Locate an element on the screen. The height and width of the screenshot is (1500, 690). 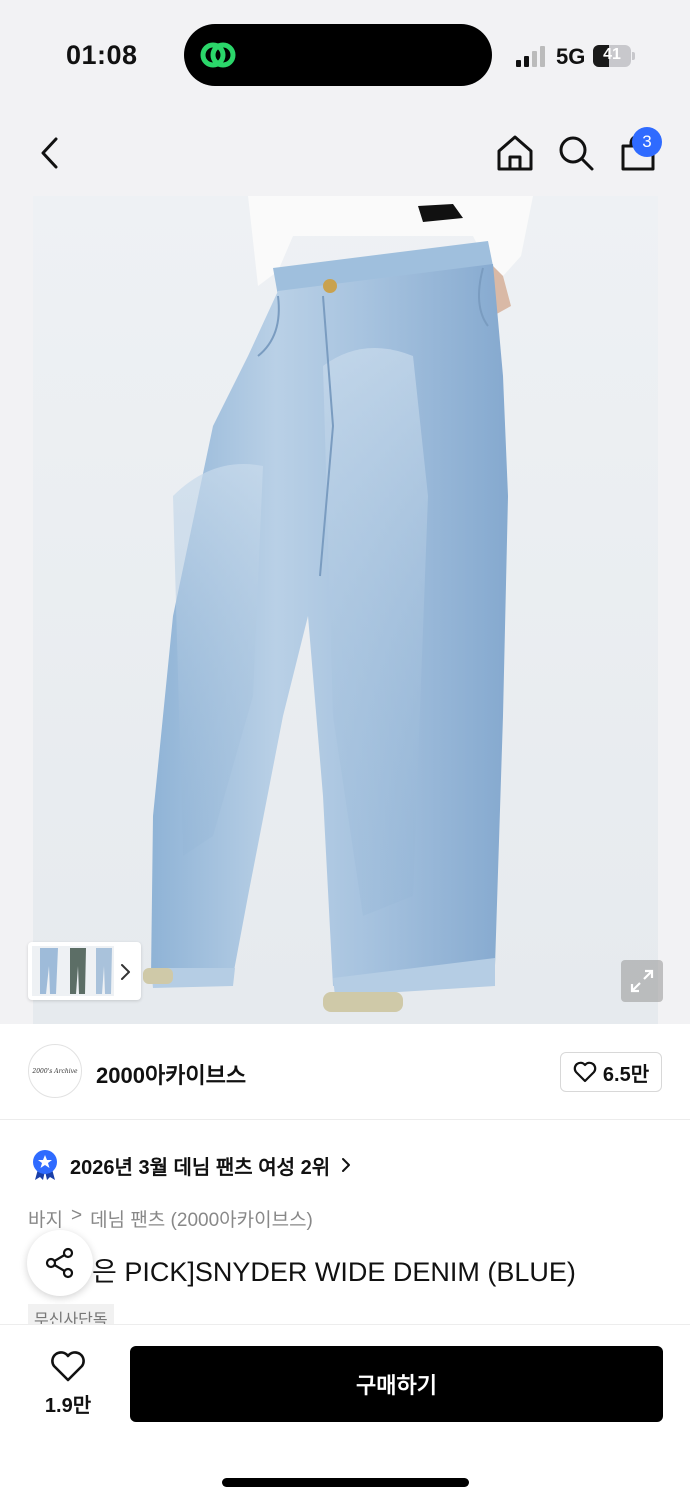
brand-like-button: 6.5만 is located at coordinates (611, 1072).